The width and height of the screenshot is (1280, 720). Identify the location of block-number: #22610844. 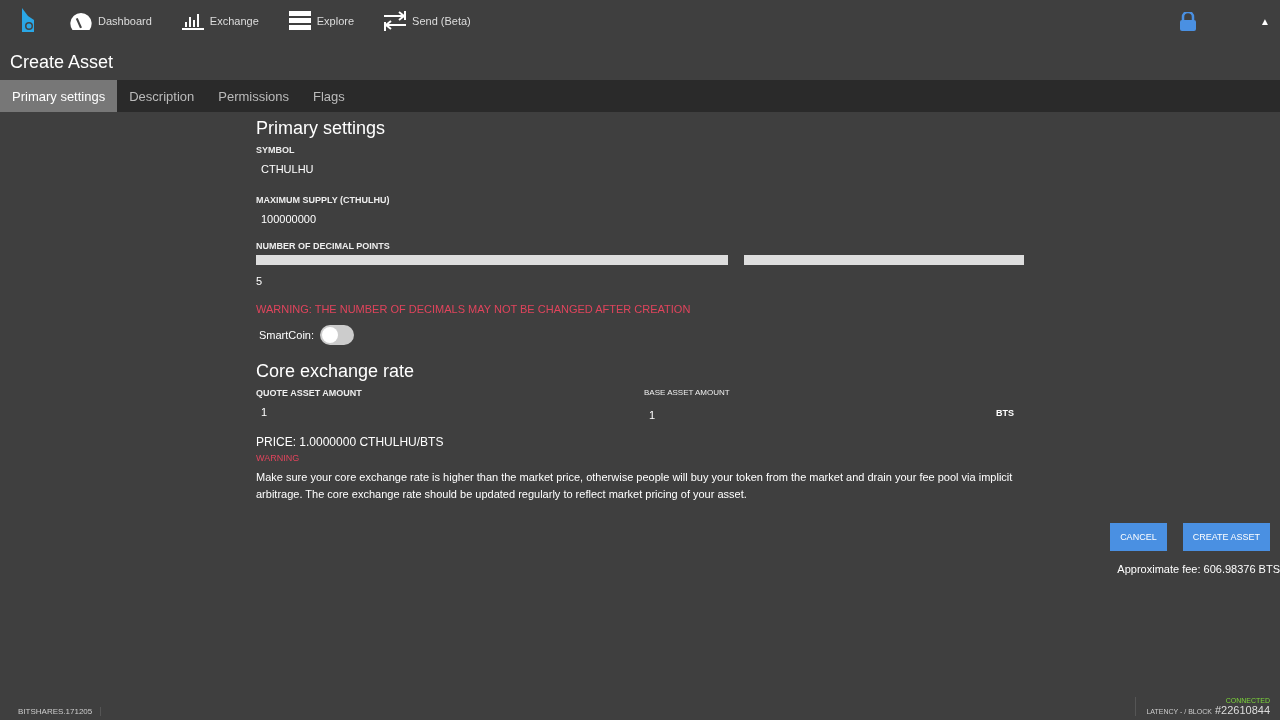
(1242, 710).